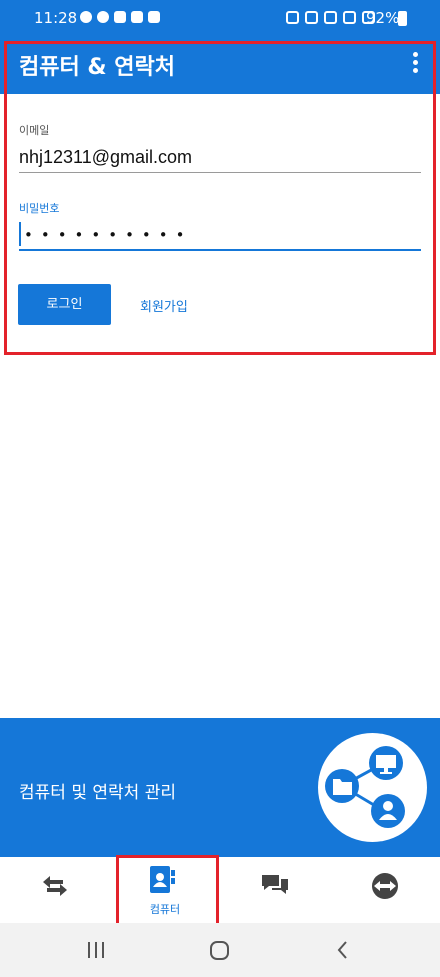  I want to click on status-bar: 11:28 92%, so click(220, 18).